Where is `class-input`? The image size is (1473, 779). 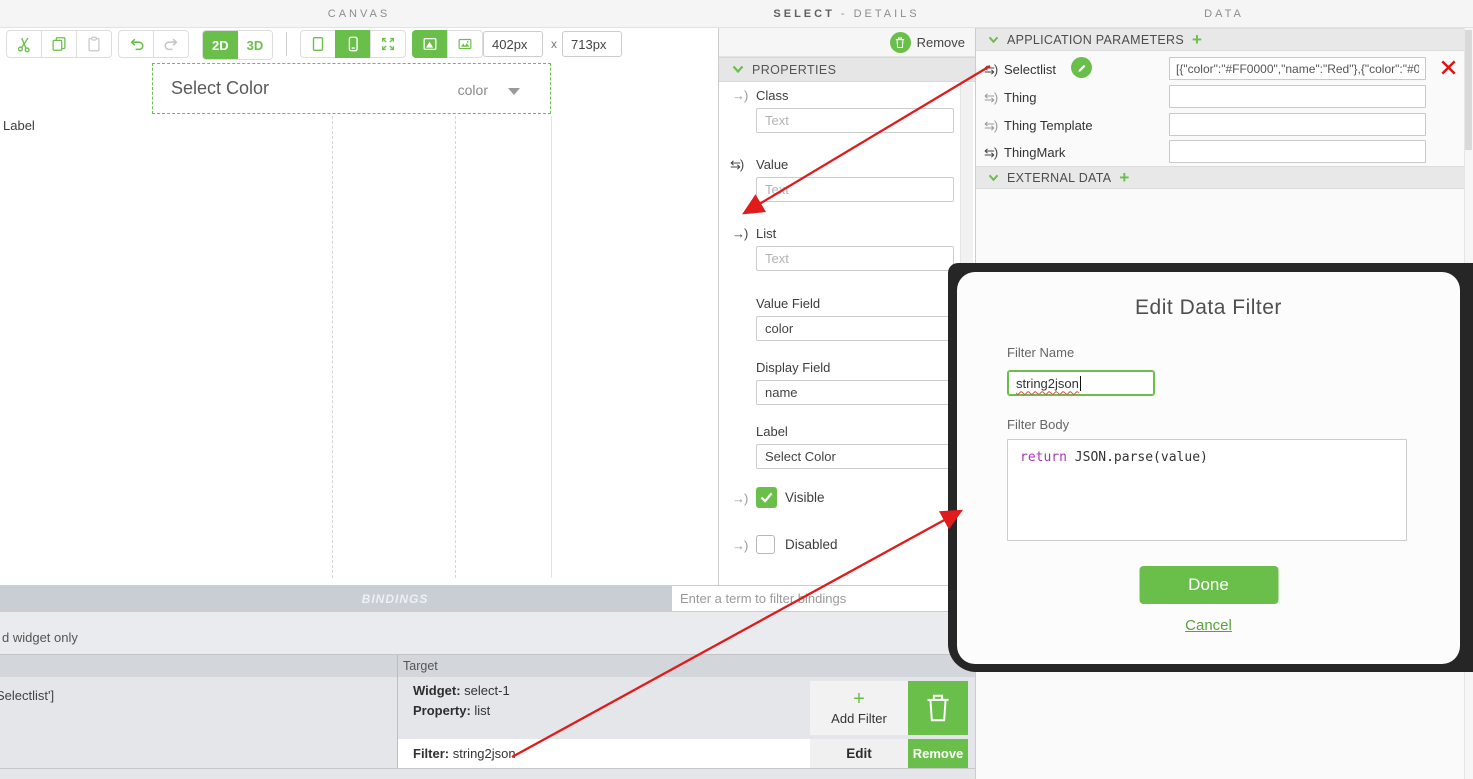 class-input is located at coordinates (855, 120).